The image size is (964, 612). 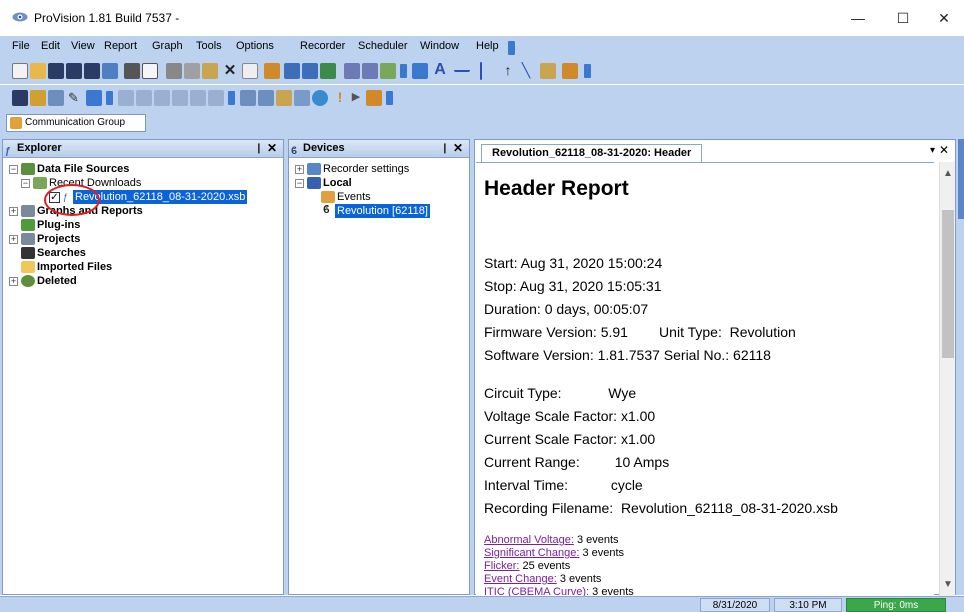 What do you see at coordinates (943, 18) in the screenshot?
I see `close-button: ✕` at bounding box center [943, 18].